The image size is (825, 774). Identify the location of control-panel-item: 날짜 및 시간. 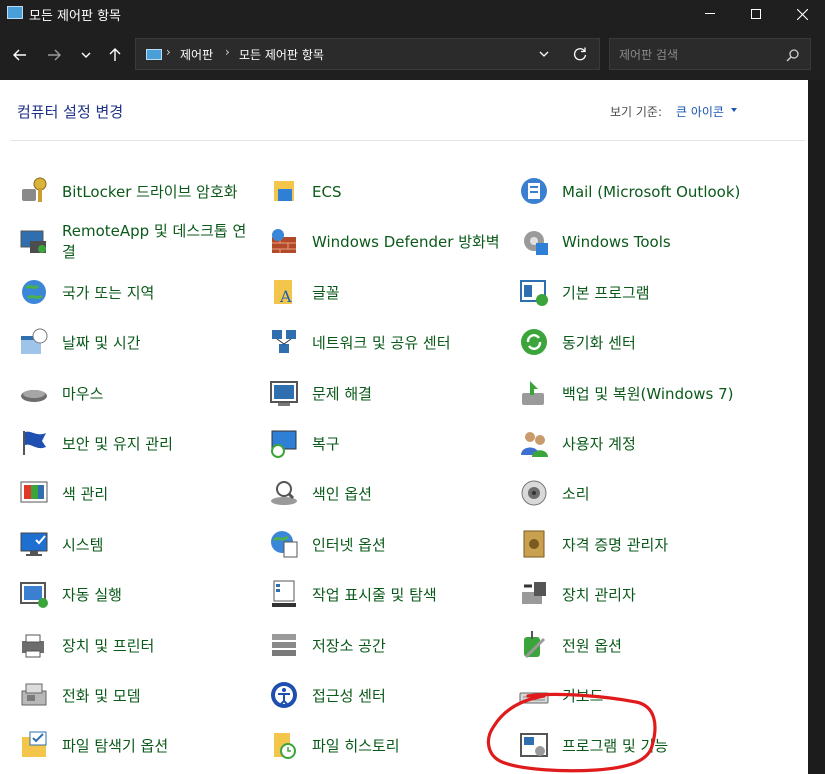
(138, 343).